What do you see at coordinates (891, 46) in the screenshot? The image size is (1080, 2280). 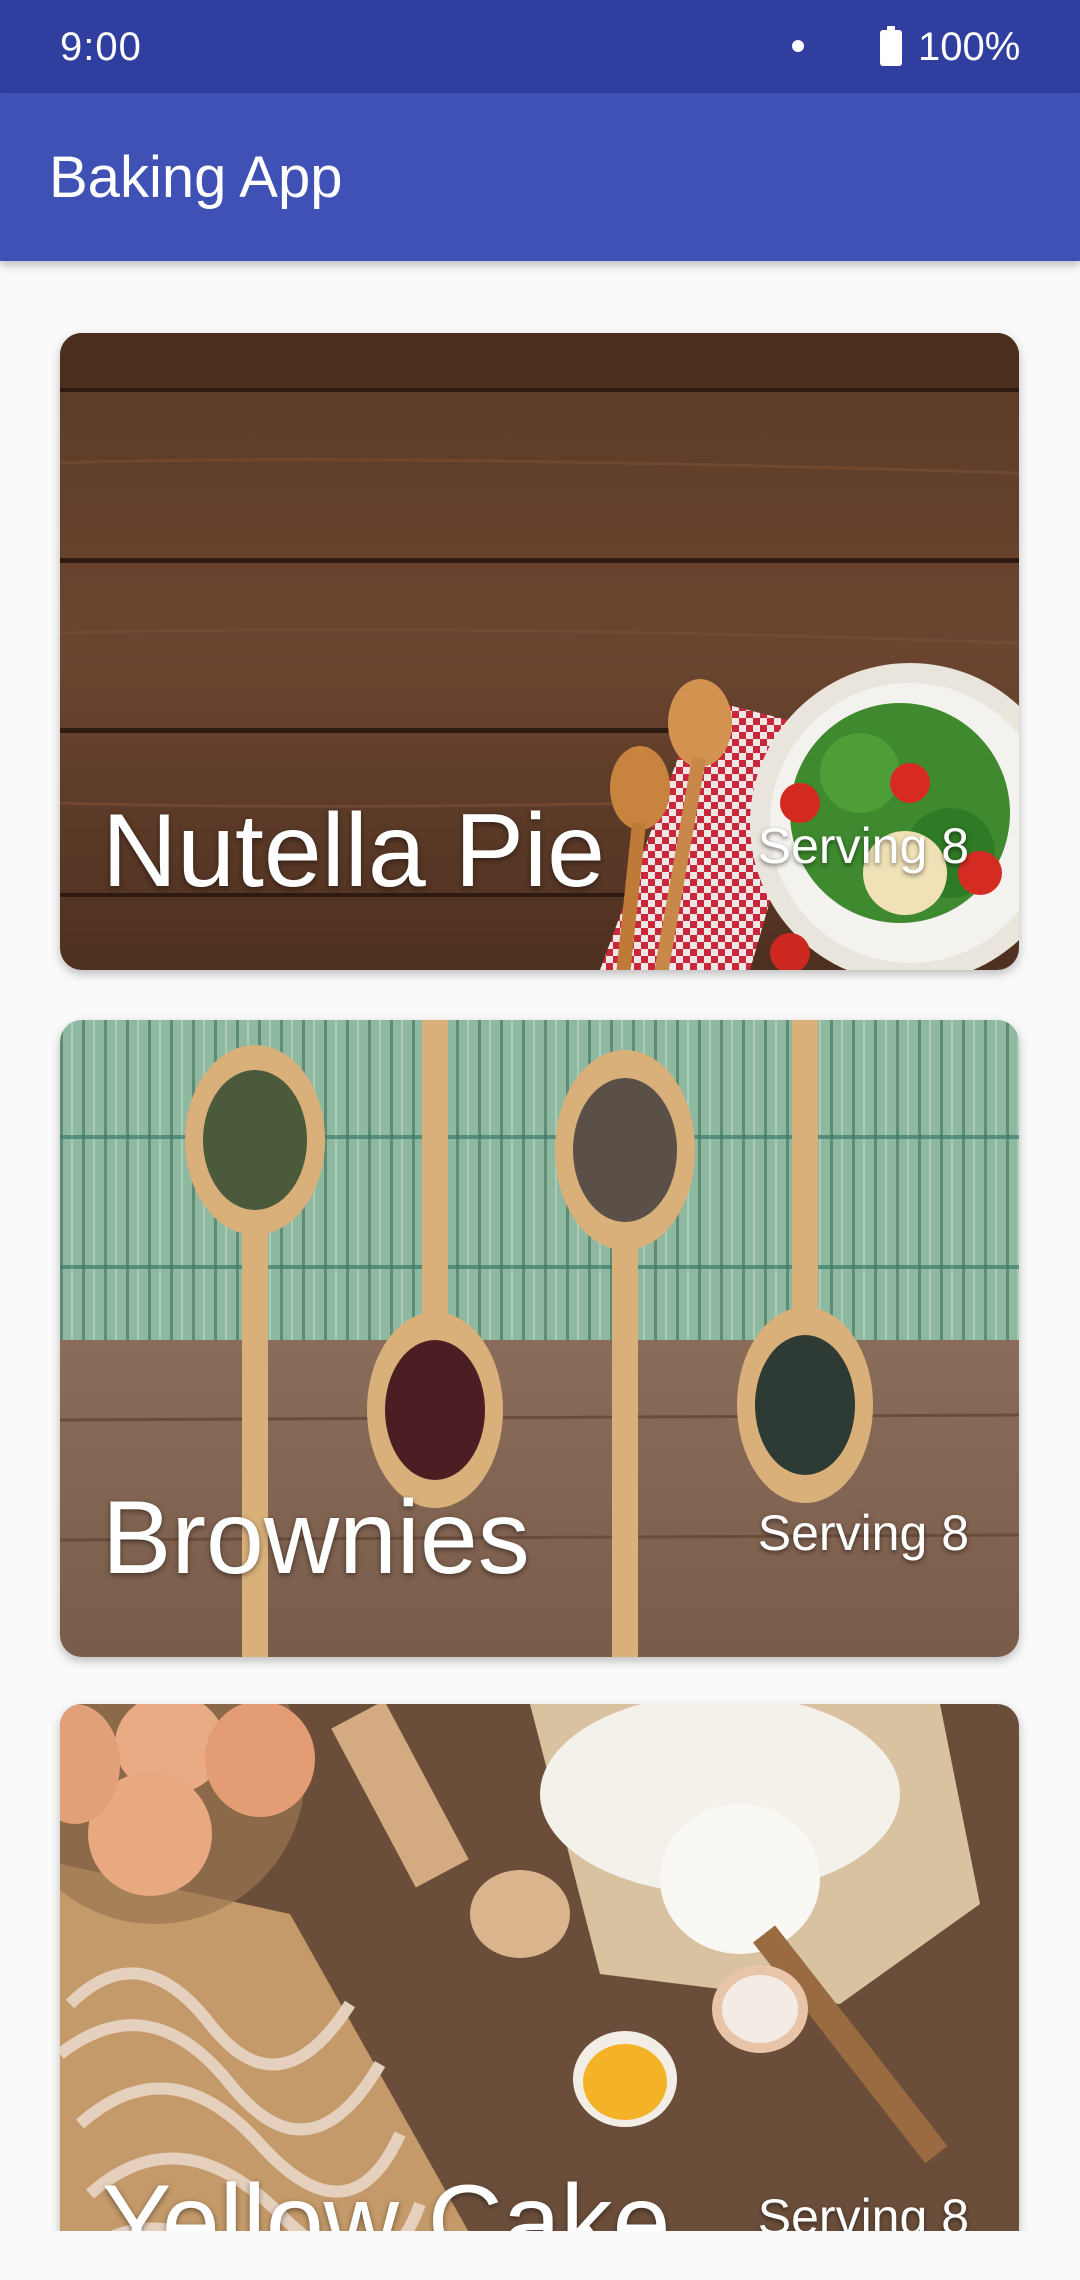 I see `battery-icon` at bounding box center [891, 46].